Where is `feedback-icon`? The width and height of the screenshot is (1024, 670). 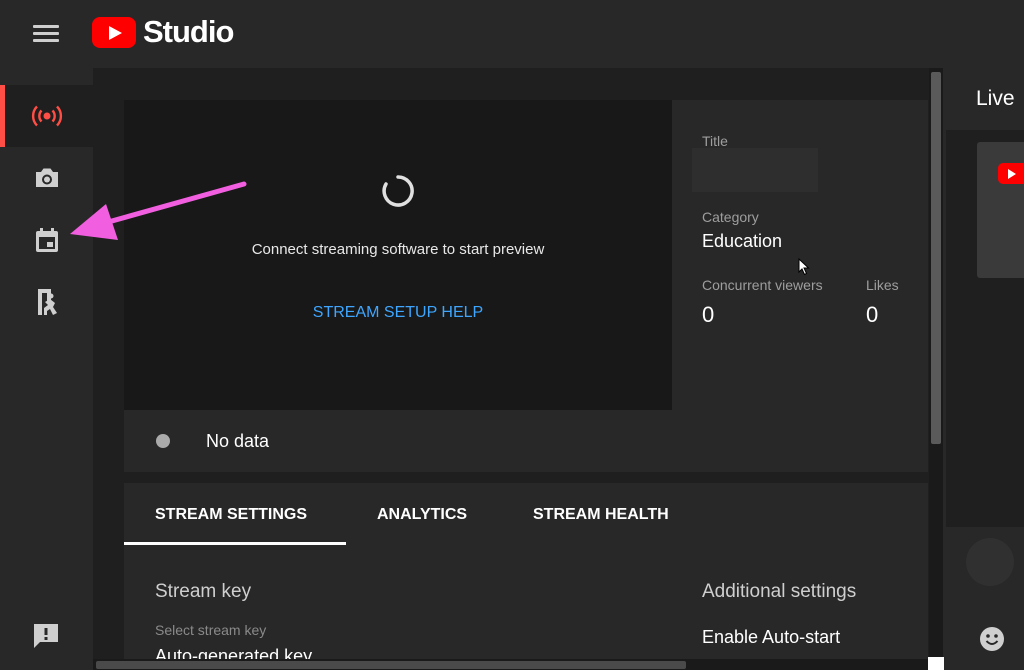 feedback-icon is located at coordinates (46, 636).